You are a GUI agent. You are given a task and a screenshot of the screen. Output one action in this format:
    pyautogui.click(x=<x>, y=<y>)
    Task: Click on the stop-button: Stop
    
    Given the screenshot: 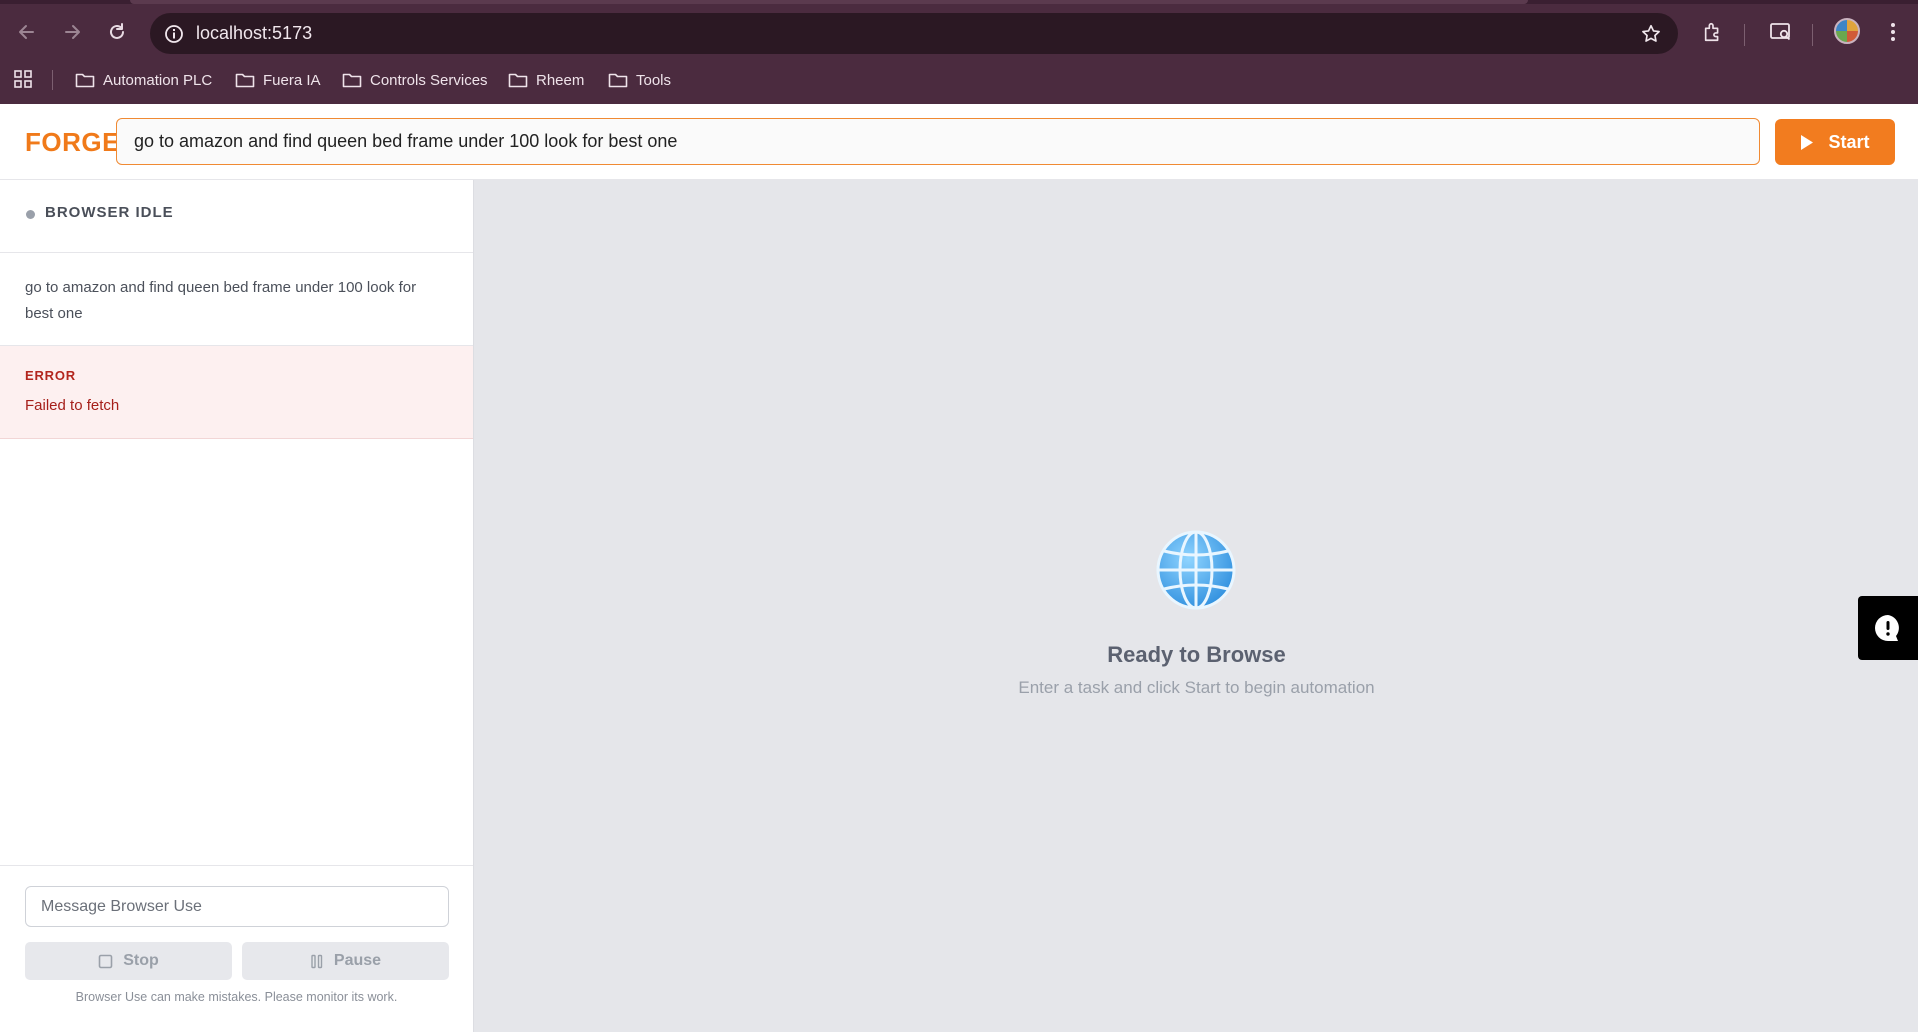 What is the action you would take?
    pyautogui.click(x=128, y=961)
    